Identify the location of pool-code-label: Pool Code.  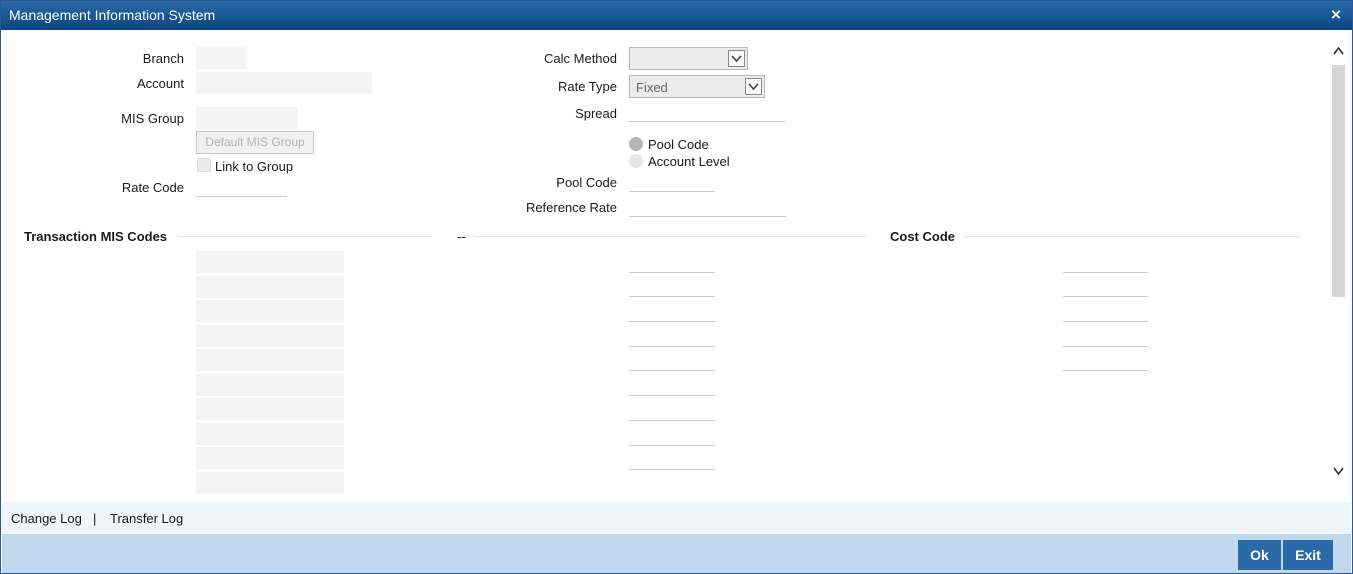
(586, 182).